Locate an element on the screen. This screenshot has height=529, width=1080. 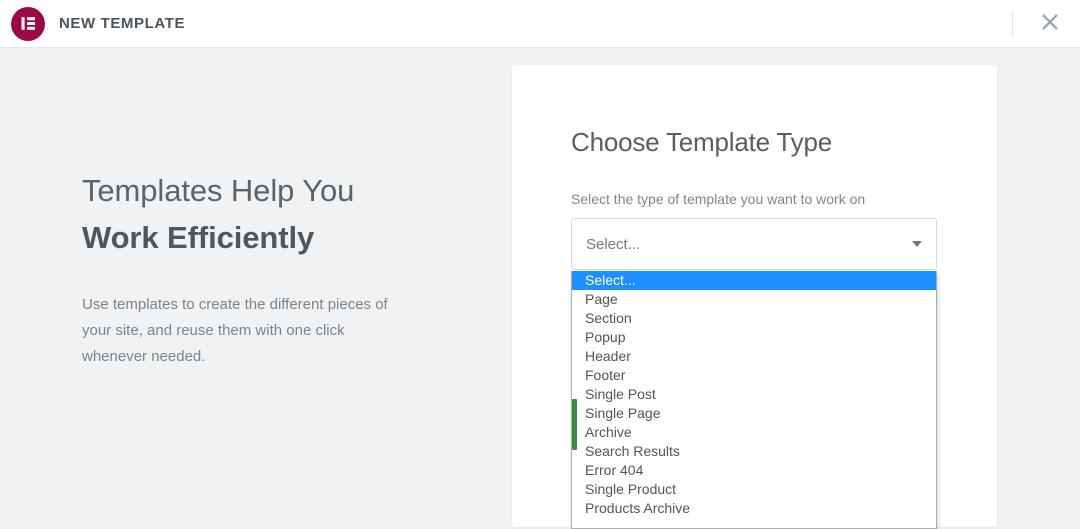
modal-title: Choose Template Type is located at coordinates (701, 142).